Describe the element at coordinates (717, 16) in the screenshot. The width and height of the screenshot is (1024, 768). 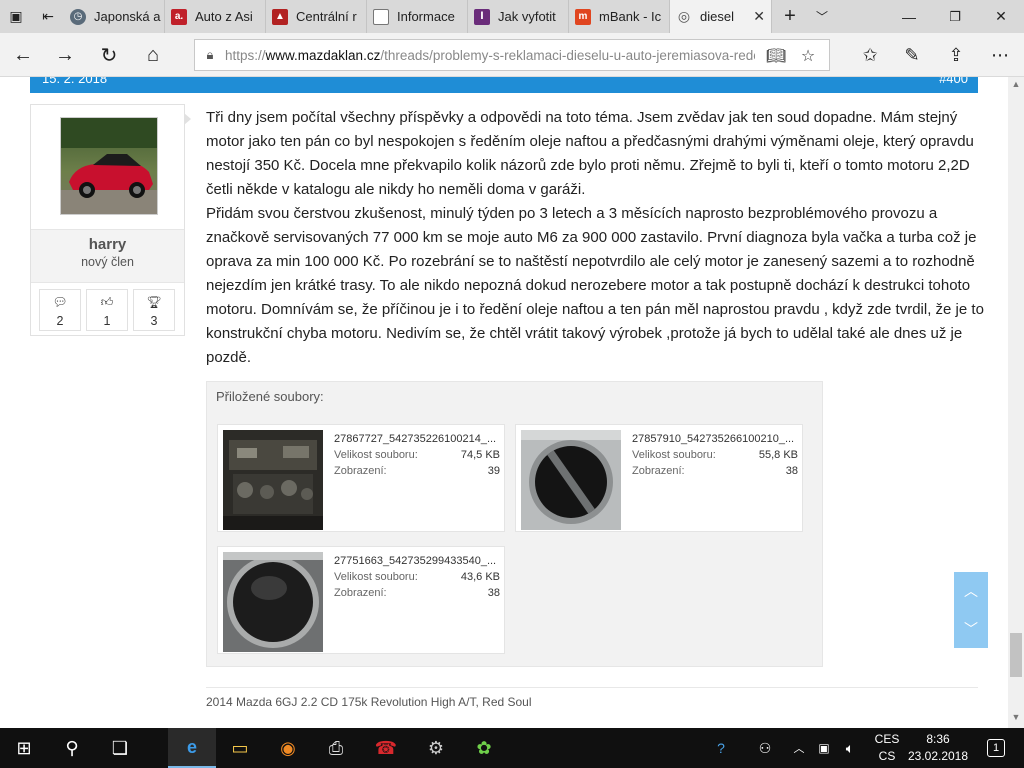
I see `tab-title: diesel` at that location.